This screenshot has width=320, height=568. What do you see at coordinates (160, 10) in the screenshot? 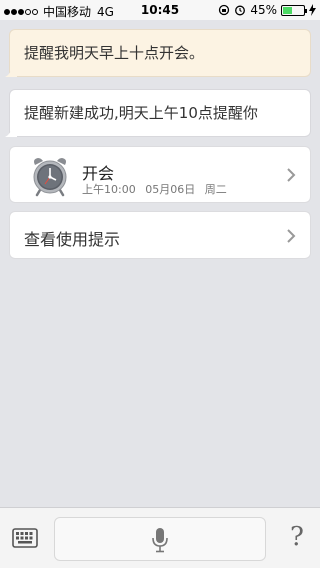
I see `status-bar: 中国移动 4G 10:45 45%` at bounding box center [160, 10].